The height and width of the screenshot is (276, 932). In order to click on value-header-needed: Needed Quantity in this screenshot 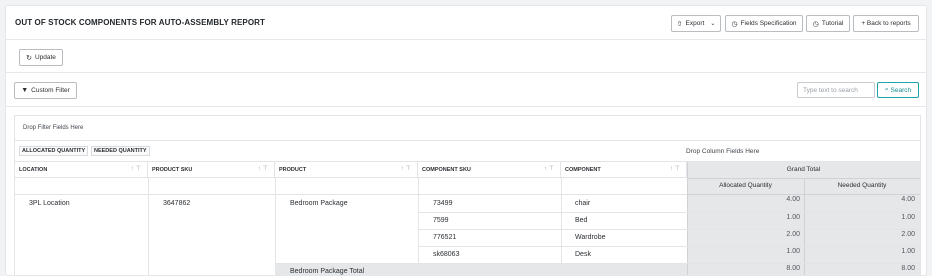, I will do `click(862, 185)`.